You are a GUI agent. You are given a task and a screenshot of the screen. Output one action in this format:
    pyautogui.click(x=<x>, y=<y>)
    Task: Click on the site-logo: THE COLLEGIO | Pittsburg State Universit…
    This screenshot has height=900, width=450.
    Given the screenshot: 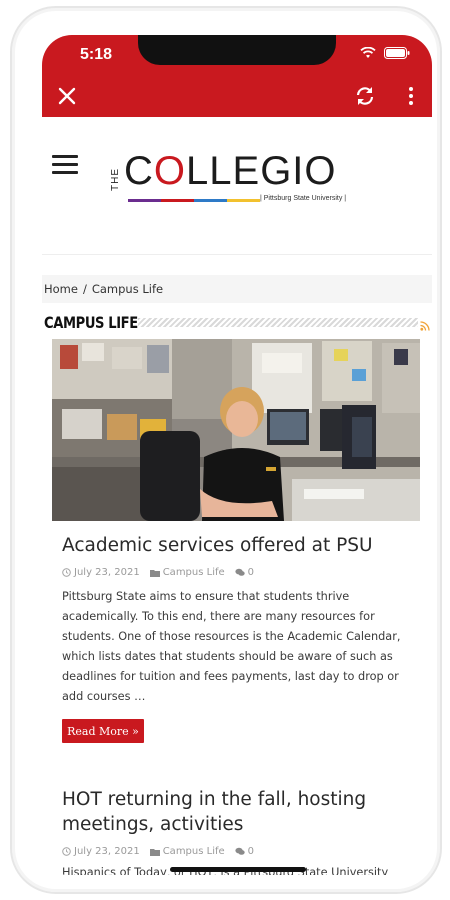 What is the action you would take?
    pyautogui.click(x=237, y=177)
    